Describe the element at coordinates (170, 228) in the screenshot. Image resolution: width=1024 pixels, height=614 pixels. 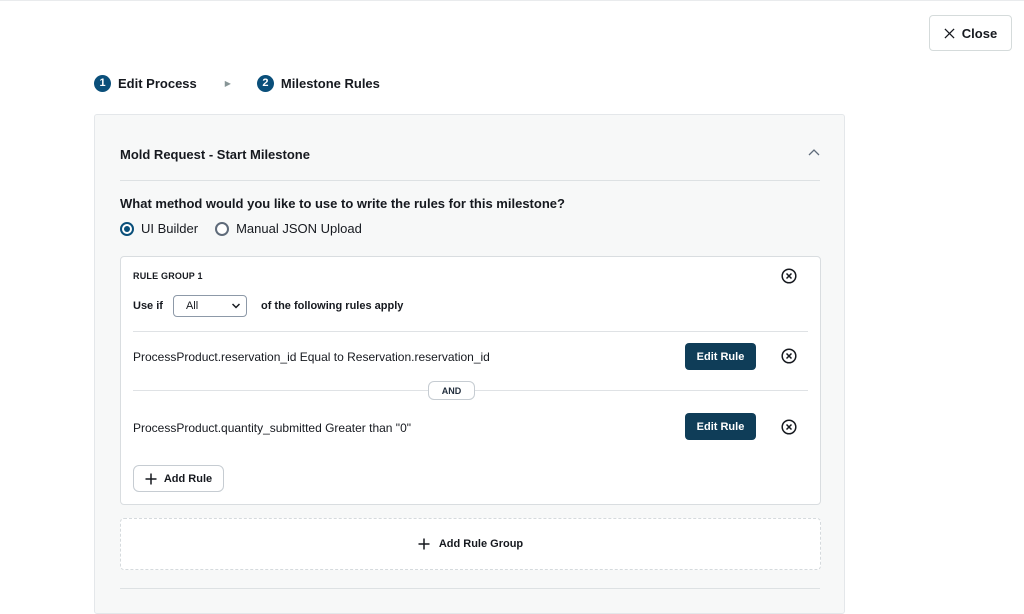
I see `radio-label: UI Builder` at that location.